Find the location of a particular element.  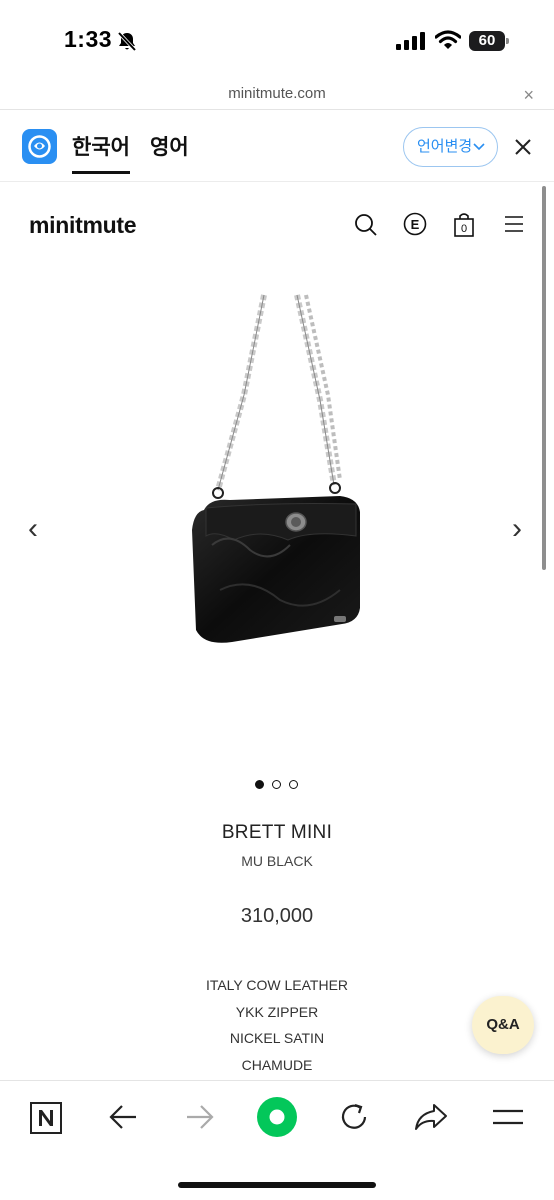

product-color: MU BLACK is located at coordinates (277, 861).